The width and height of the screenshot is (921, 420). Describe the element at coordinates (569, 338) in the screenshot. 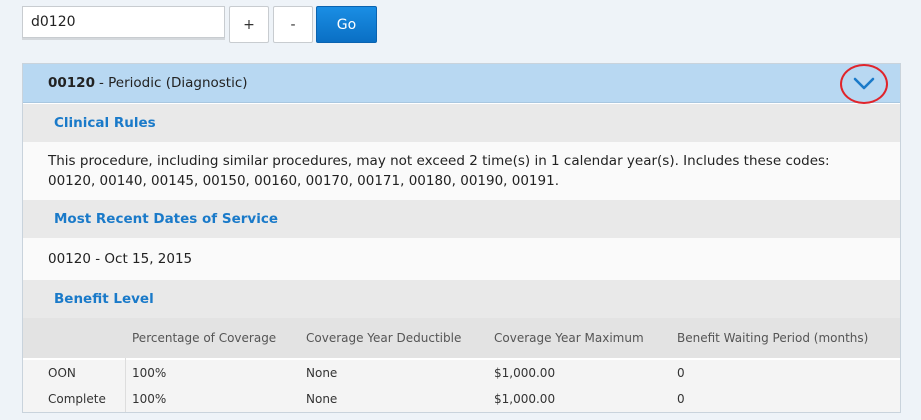

I see `column-header: Coverage Year Maximum` at that location.